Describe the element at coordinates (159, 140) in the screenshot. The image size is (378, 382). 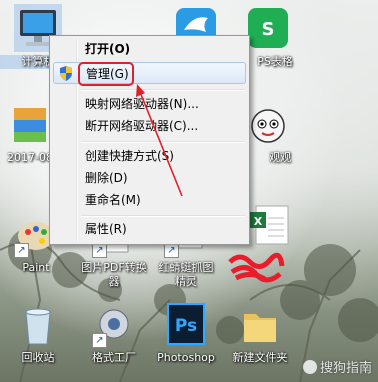
I see `annotation-arrow` at that location.